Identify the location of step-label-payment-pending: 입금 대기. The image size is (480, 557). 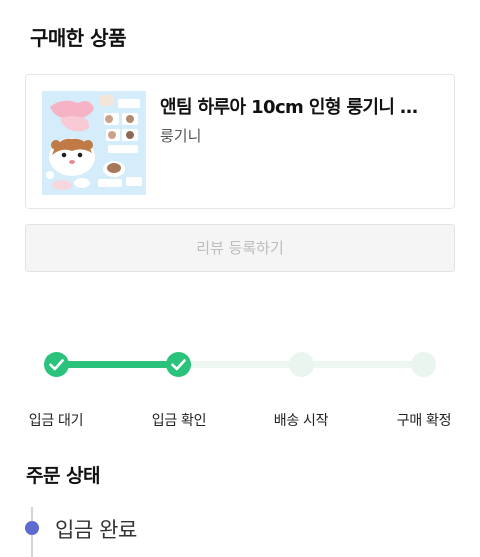
(56, 421).